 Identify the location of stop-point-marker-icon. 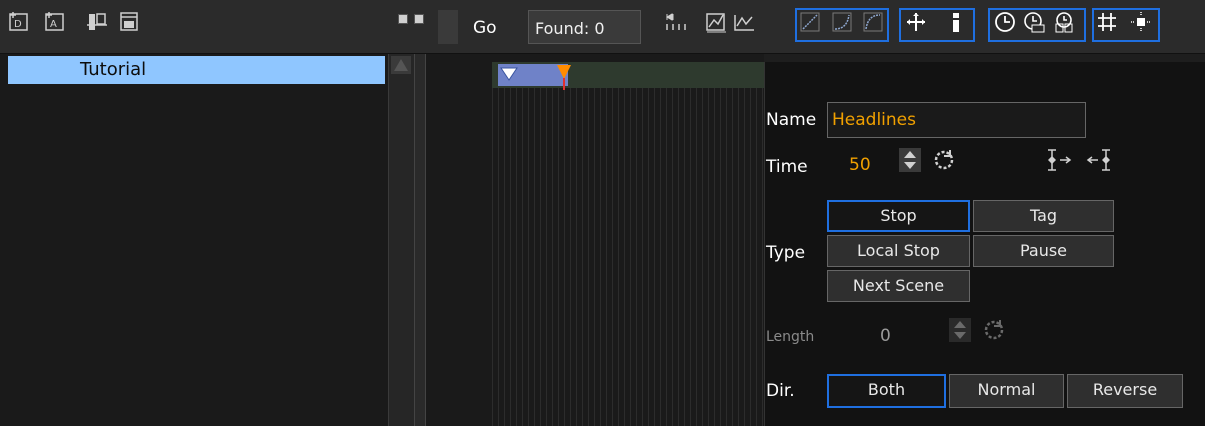
(509, 73).